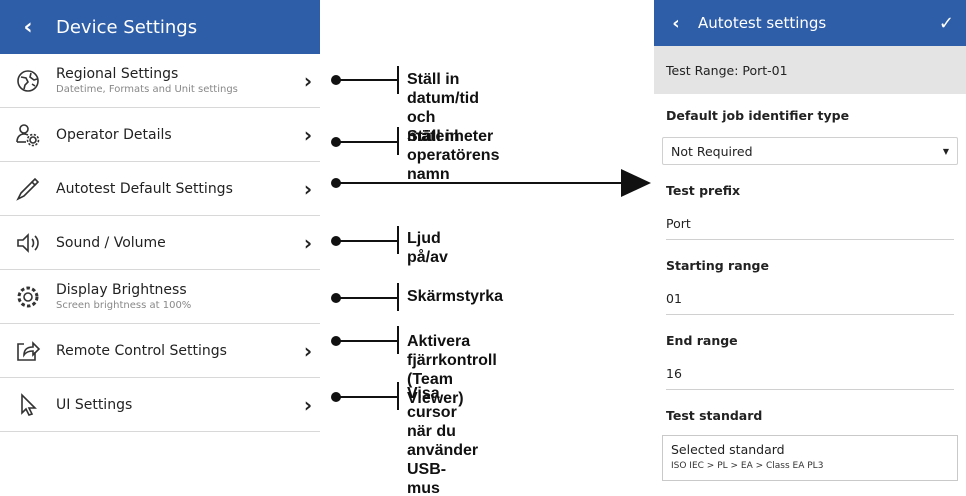 This screenshot has height=496, width=966. I want to click on settings-item-autotest: Autotest Default Settings ›, so click(160, 189).